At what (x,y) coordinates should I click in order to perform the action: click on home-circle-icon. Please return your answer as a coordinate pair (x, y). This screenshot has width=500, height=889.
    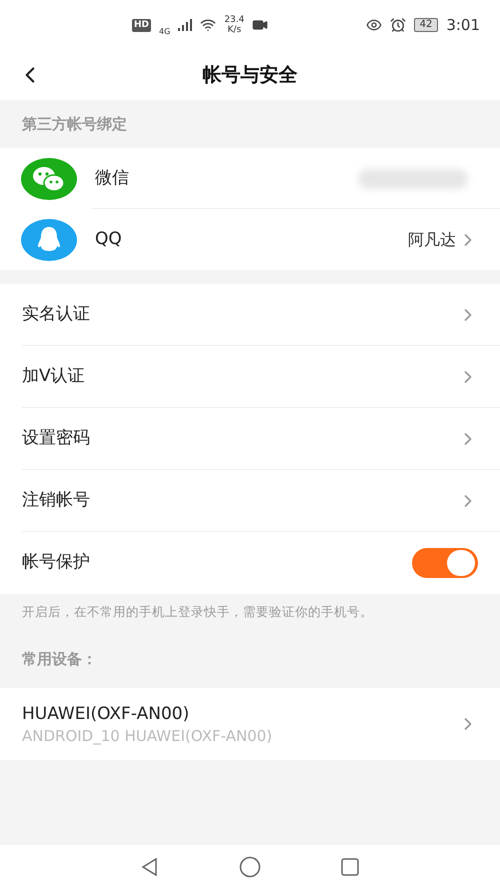
    Looking at the image, I should click on (249, 867).